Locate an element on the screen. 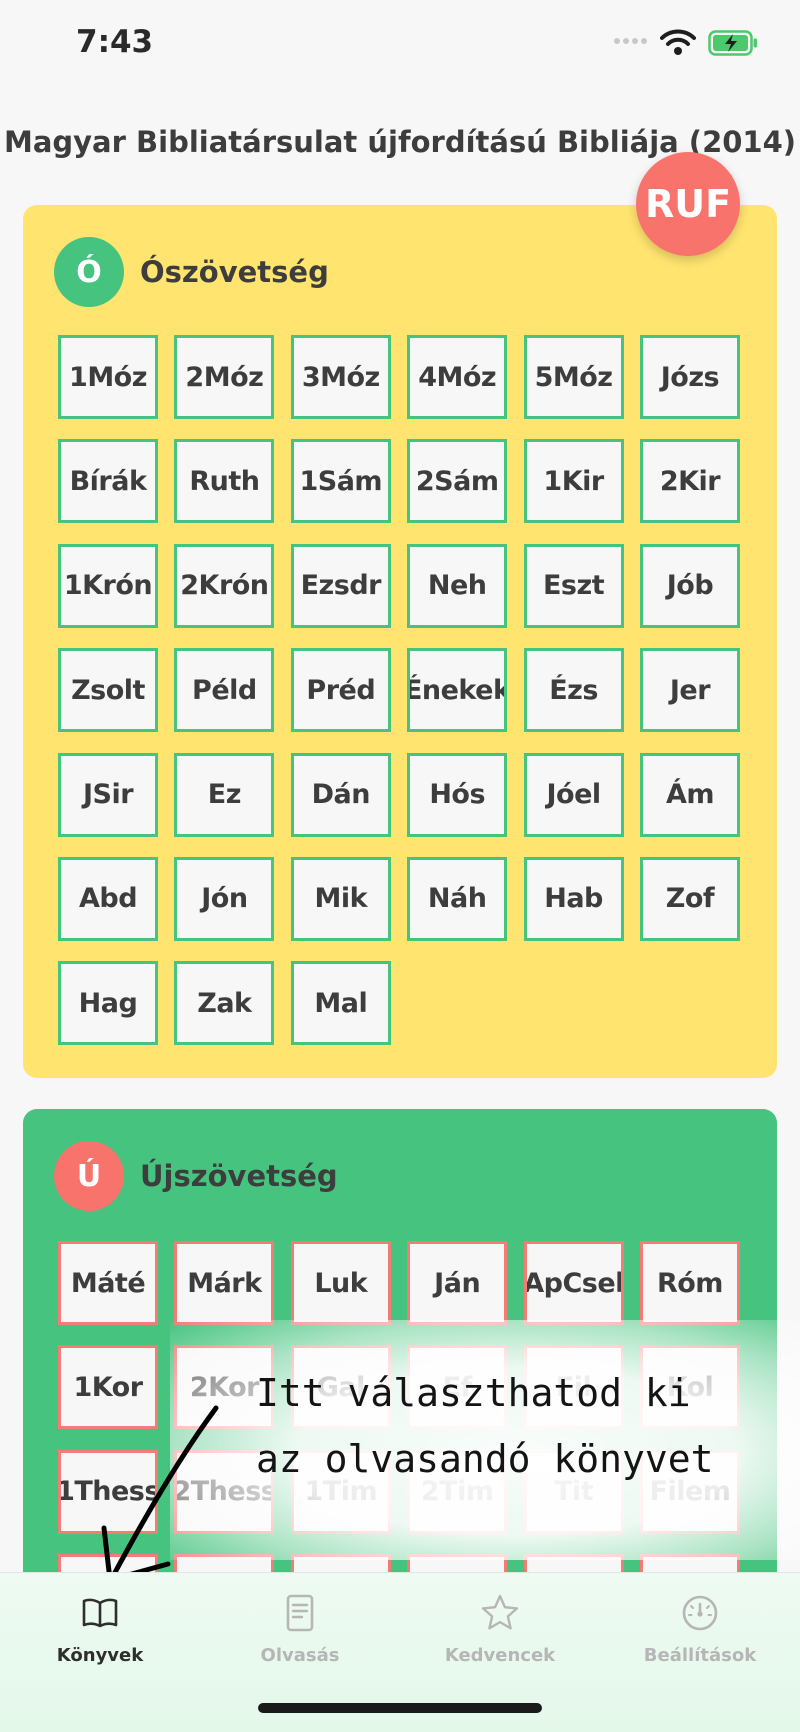  book-button: Hab is located at coordinates (573, 898).